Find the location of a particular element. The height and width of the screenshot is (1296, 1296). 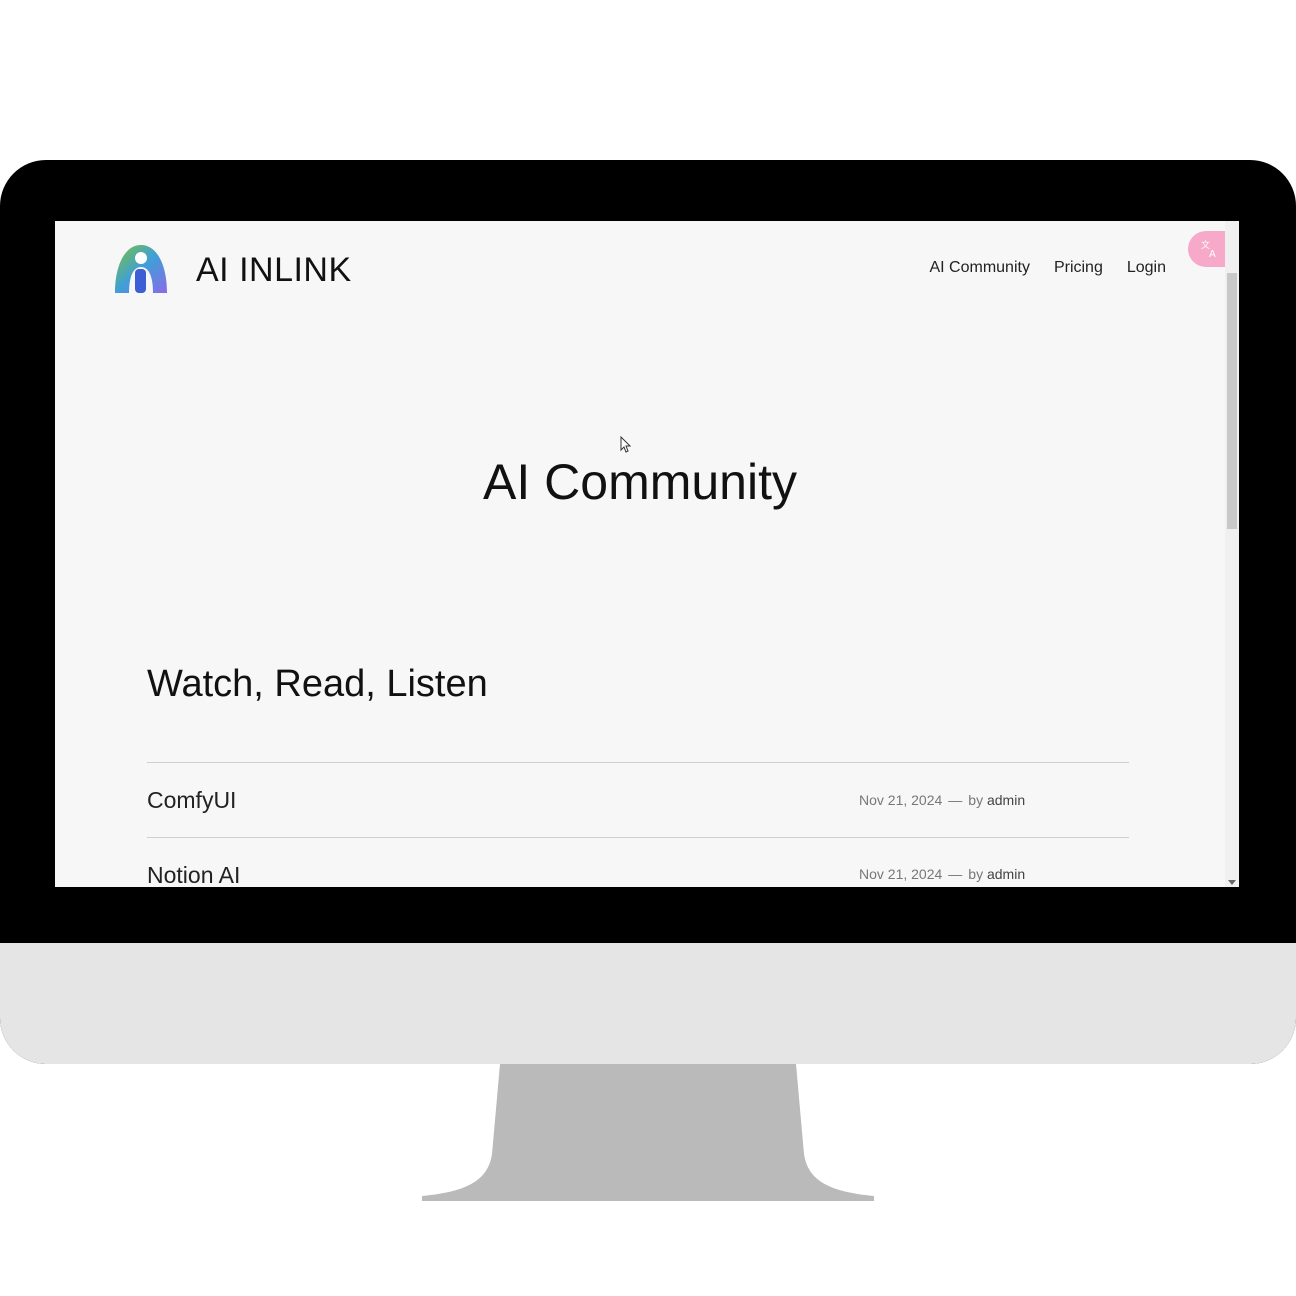

nav-item-ai-community: AI Community is located at coordinates (979, 268).